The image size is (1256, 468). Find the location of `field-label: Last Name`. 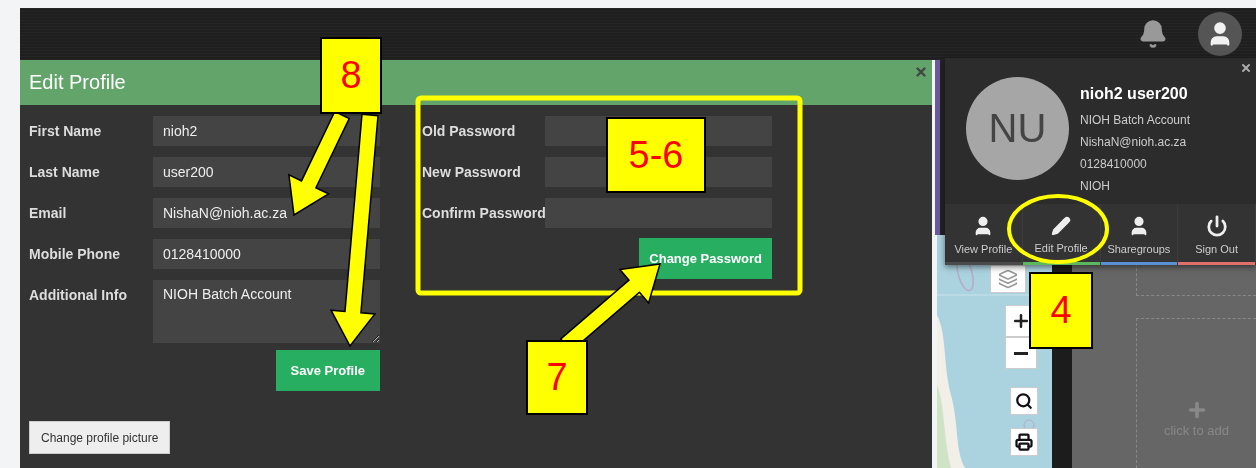

field-label: Last Name is located at coordinates (65, 172).